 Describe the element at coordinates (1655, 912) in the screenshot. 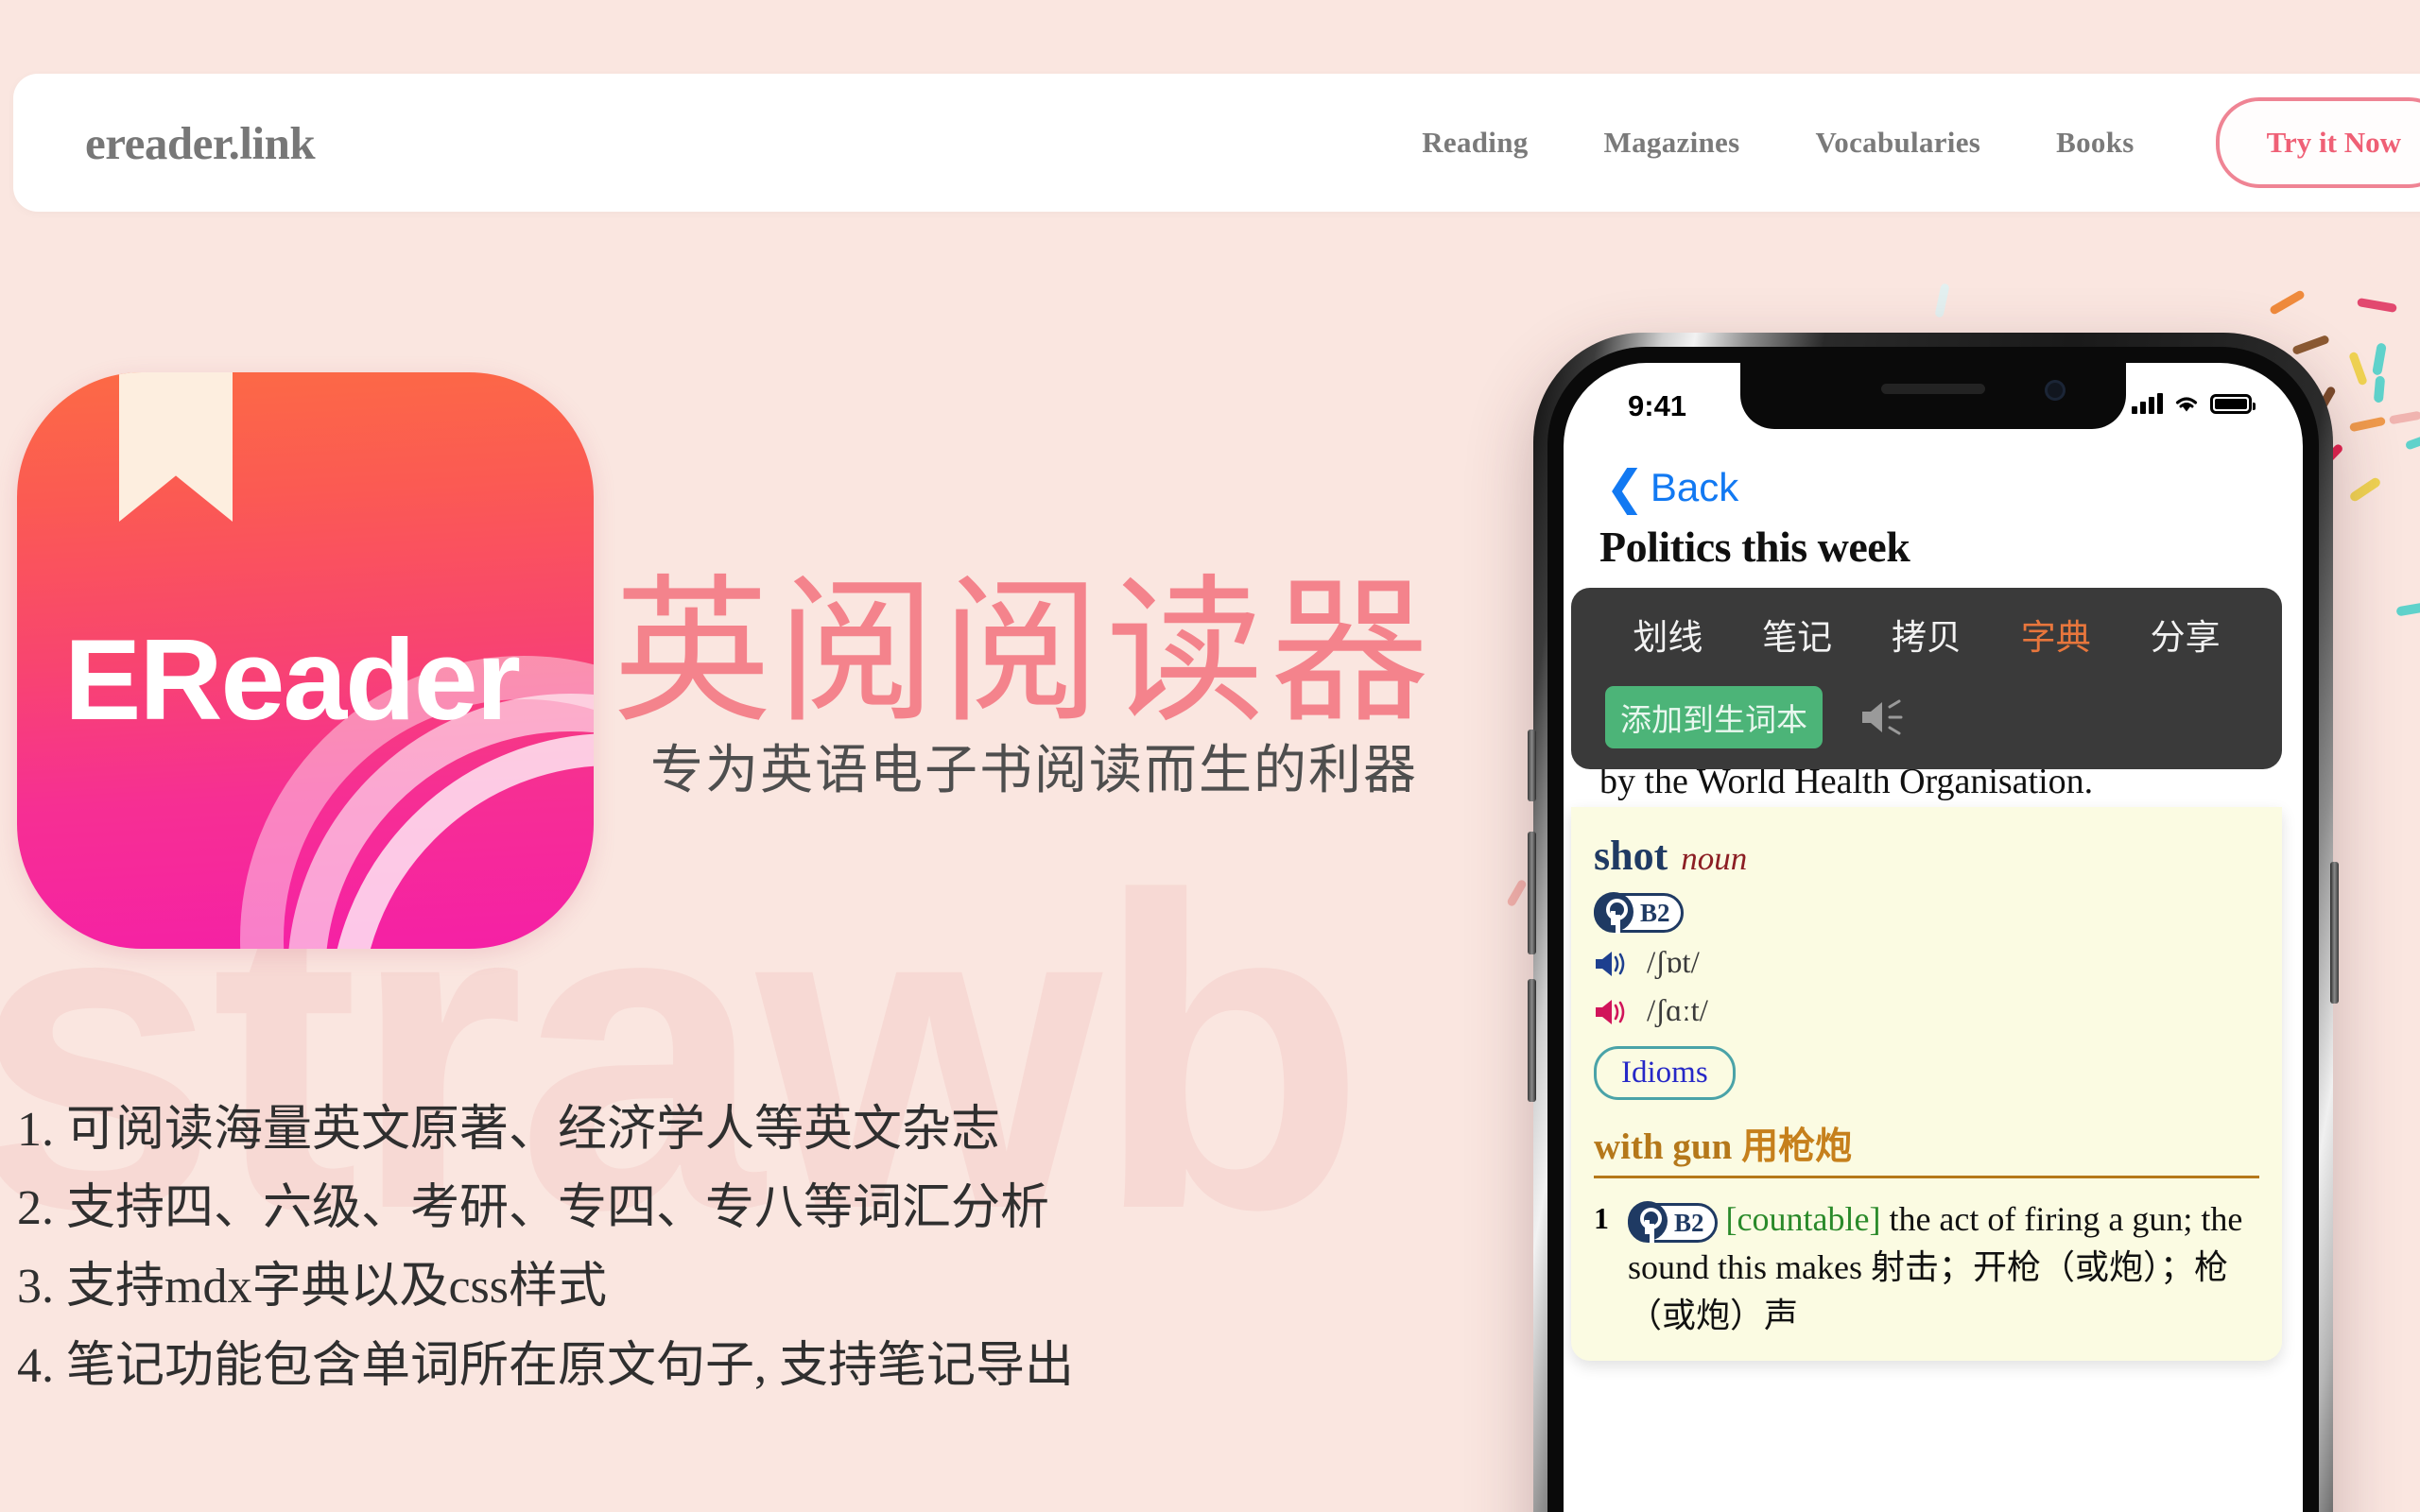

I see `cefr-level: B2` at that location.